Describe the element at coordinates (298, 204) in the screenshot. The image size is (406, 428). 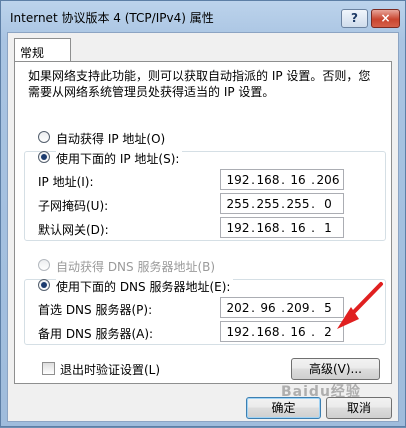
I see `octet-3: 255` at that location.